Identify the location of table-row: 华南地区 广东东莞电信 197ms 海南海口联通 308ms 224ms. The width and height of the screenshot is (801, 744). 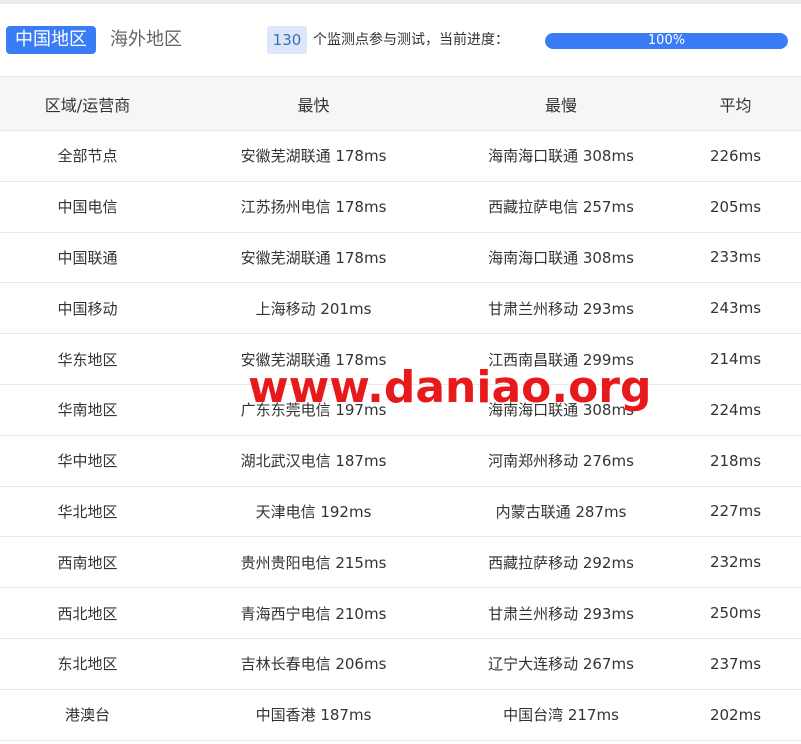
(400, 410).